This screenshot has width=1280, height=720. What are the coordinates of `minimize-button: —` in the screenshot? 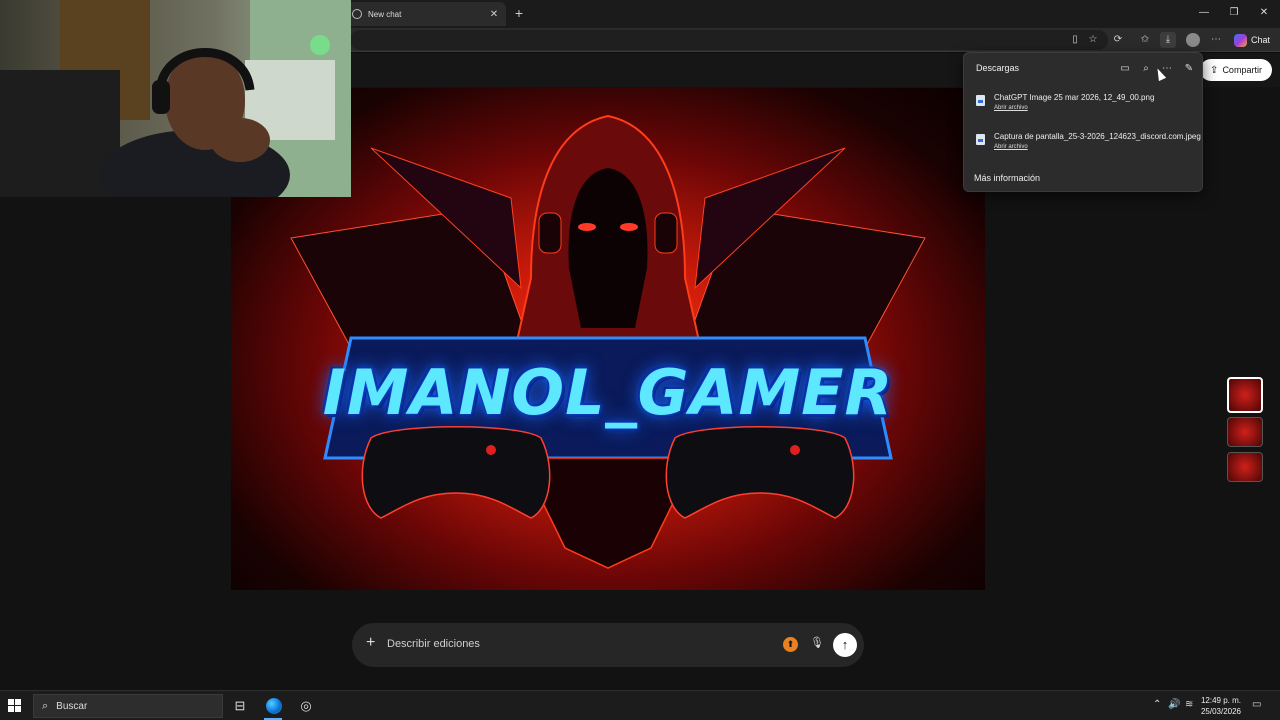 It's located at (1204, 13).